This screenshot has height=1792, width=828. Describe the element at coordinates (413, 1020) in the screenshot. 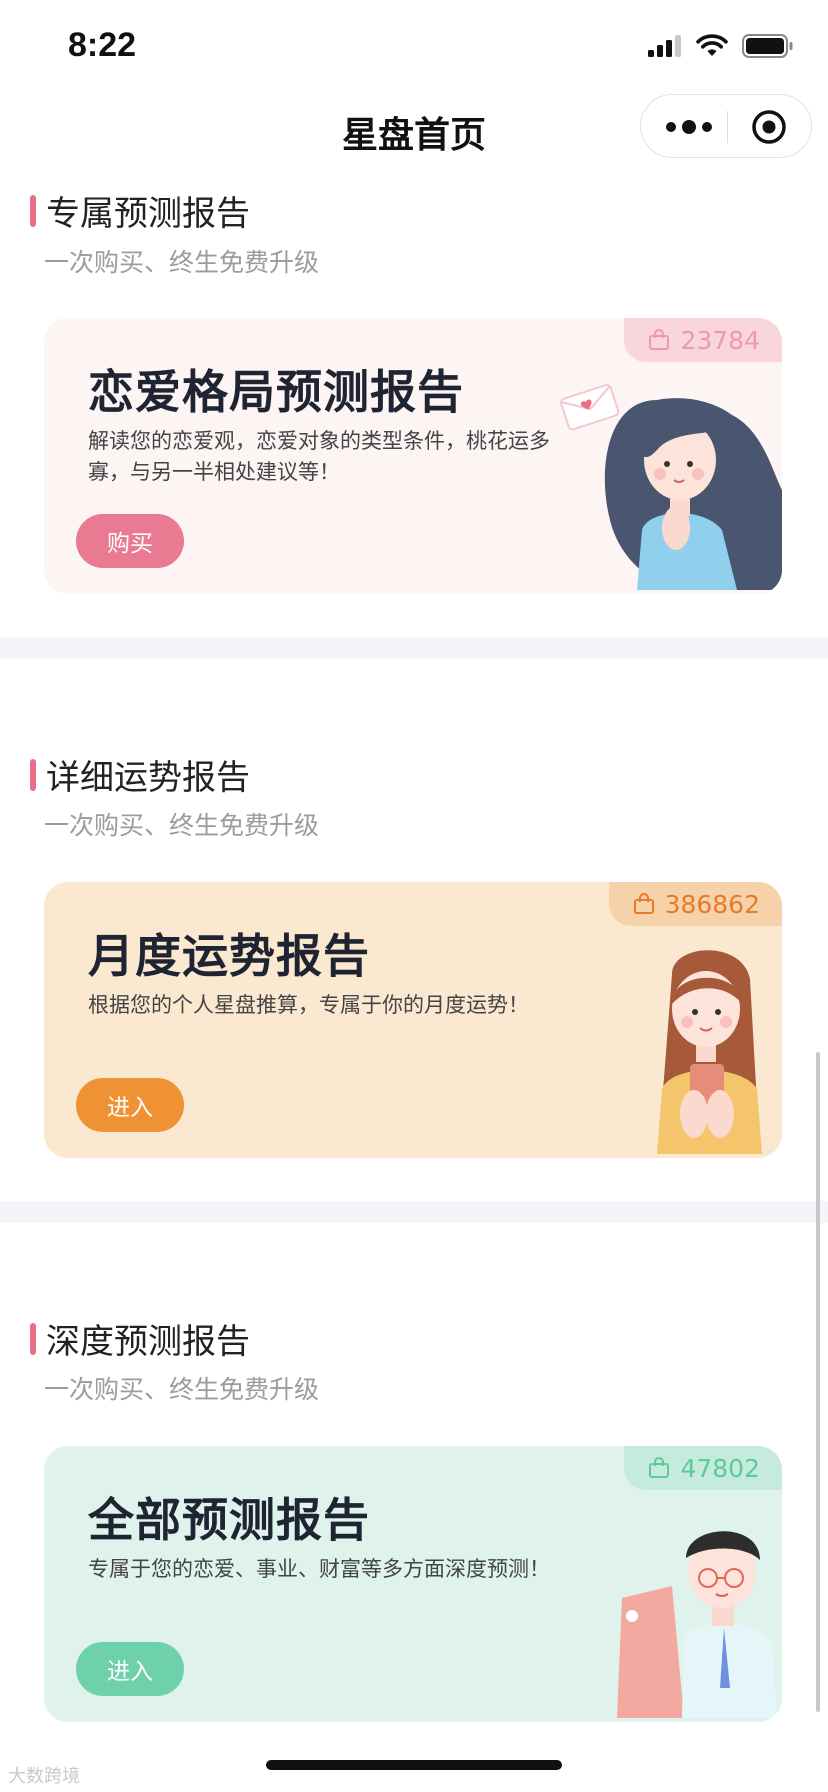

I see `report-card-monthly: 386862 月度运势报告 根据您的个人星盘推算，专属于你的月度运势！ 进入` at that location.